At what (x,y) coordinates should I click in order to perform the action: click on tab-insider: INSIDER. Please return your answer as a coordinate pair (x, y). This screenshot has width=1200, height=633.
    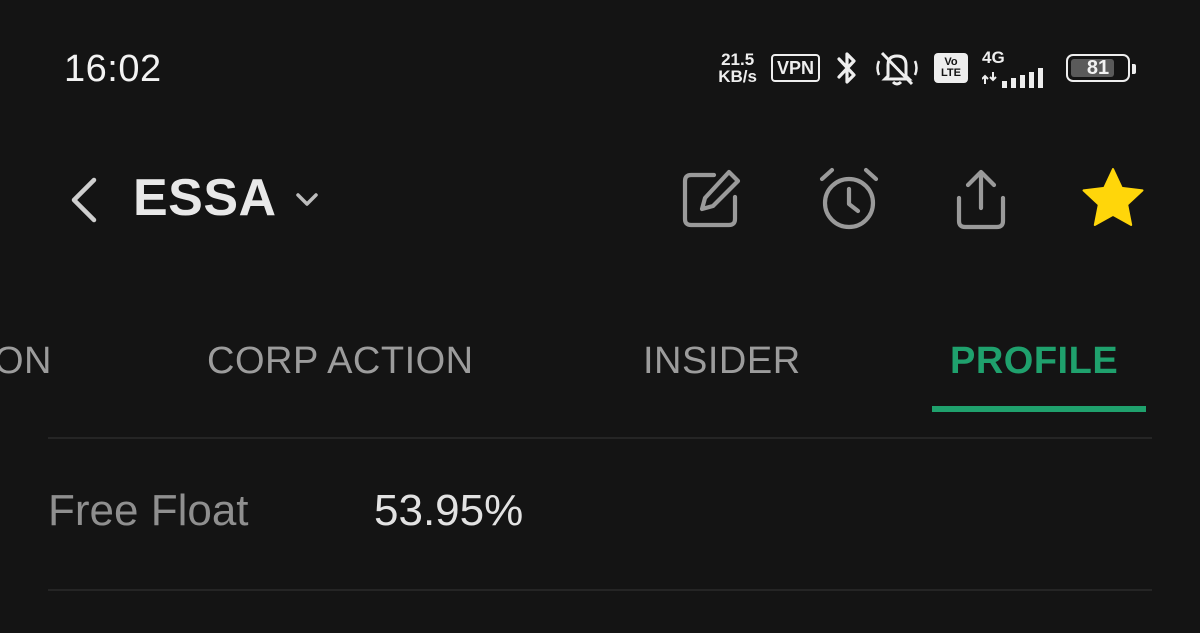
    Looking at the image, I should click on (722, 361).